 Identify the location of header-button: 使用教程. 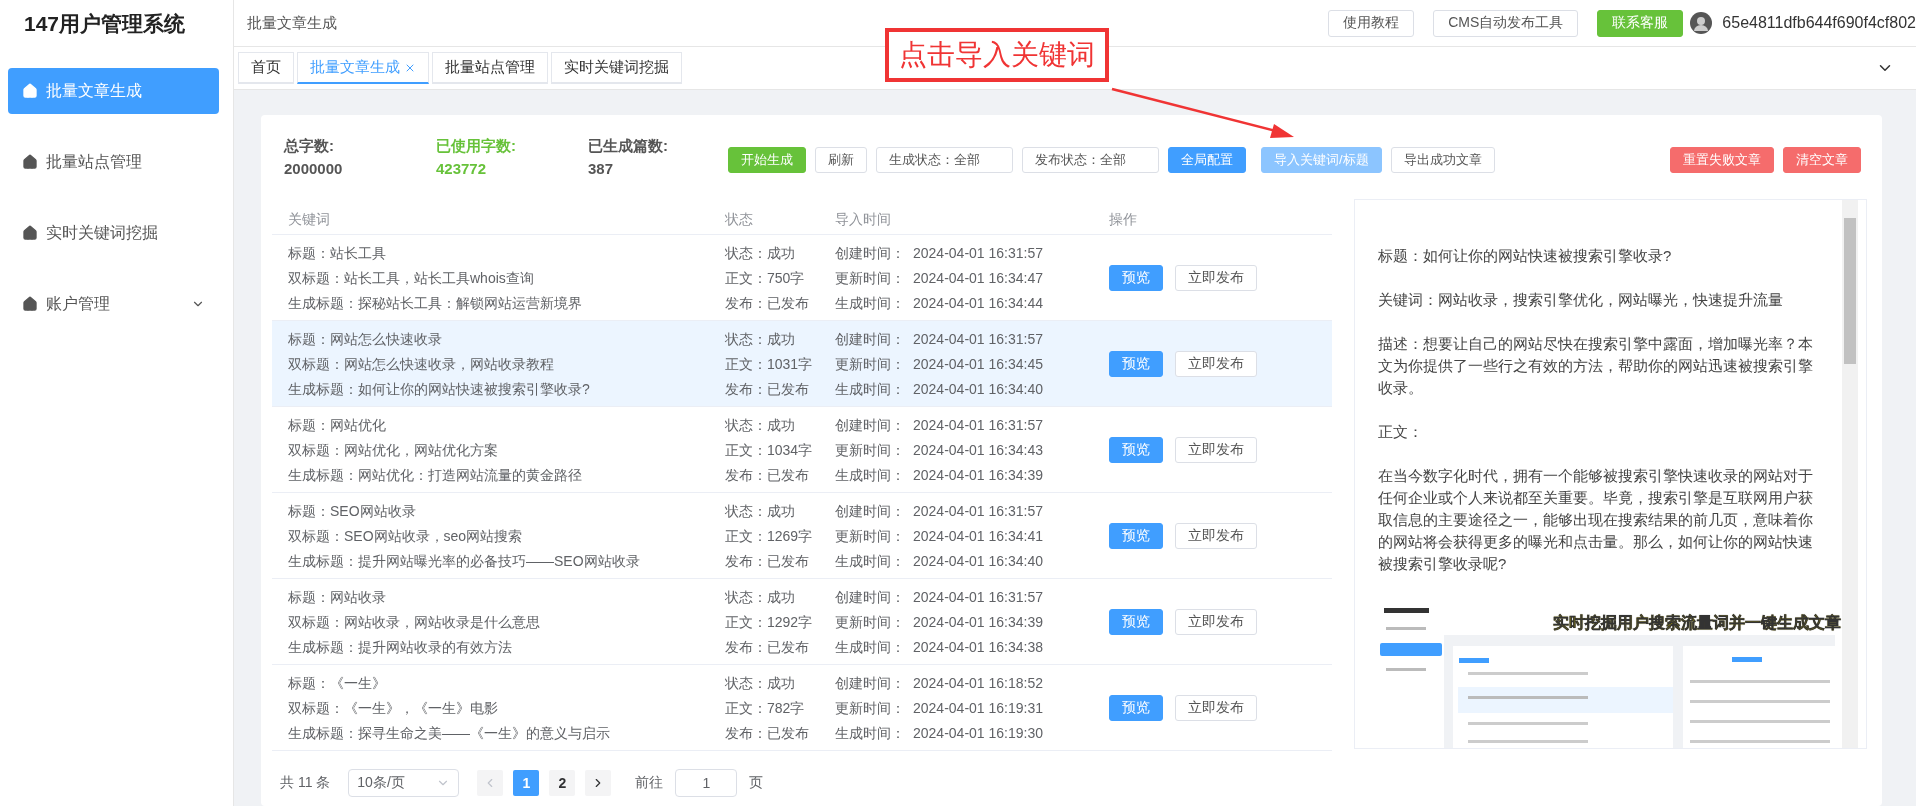
(1371, 23).